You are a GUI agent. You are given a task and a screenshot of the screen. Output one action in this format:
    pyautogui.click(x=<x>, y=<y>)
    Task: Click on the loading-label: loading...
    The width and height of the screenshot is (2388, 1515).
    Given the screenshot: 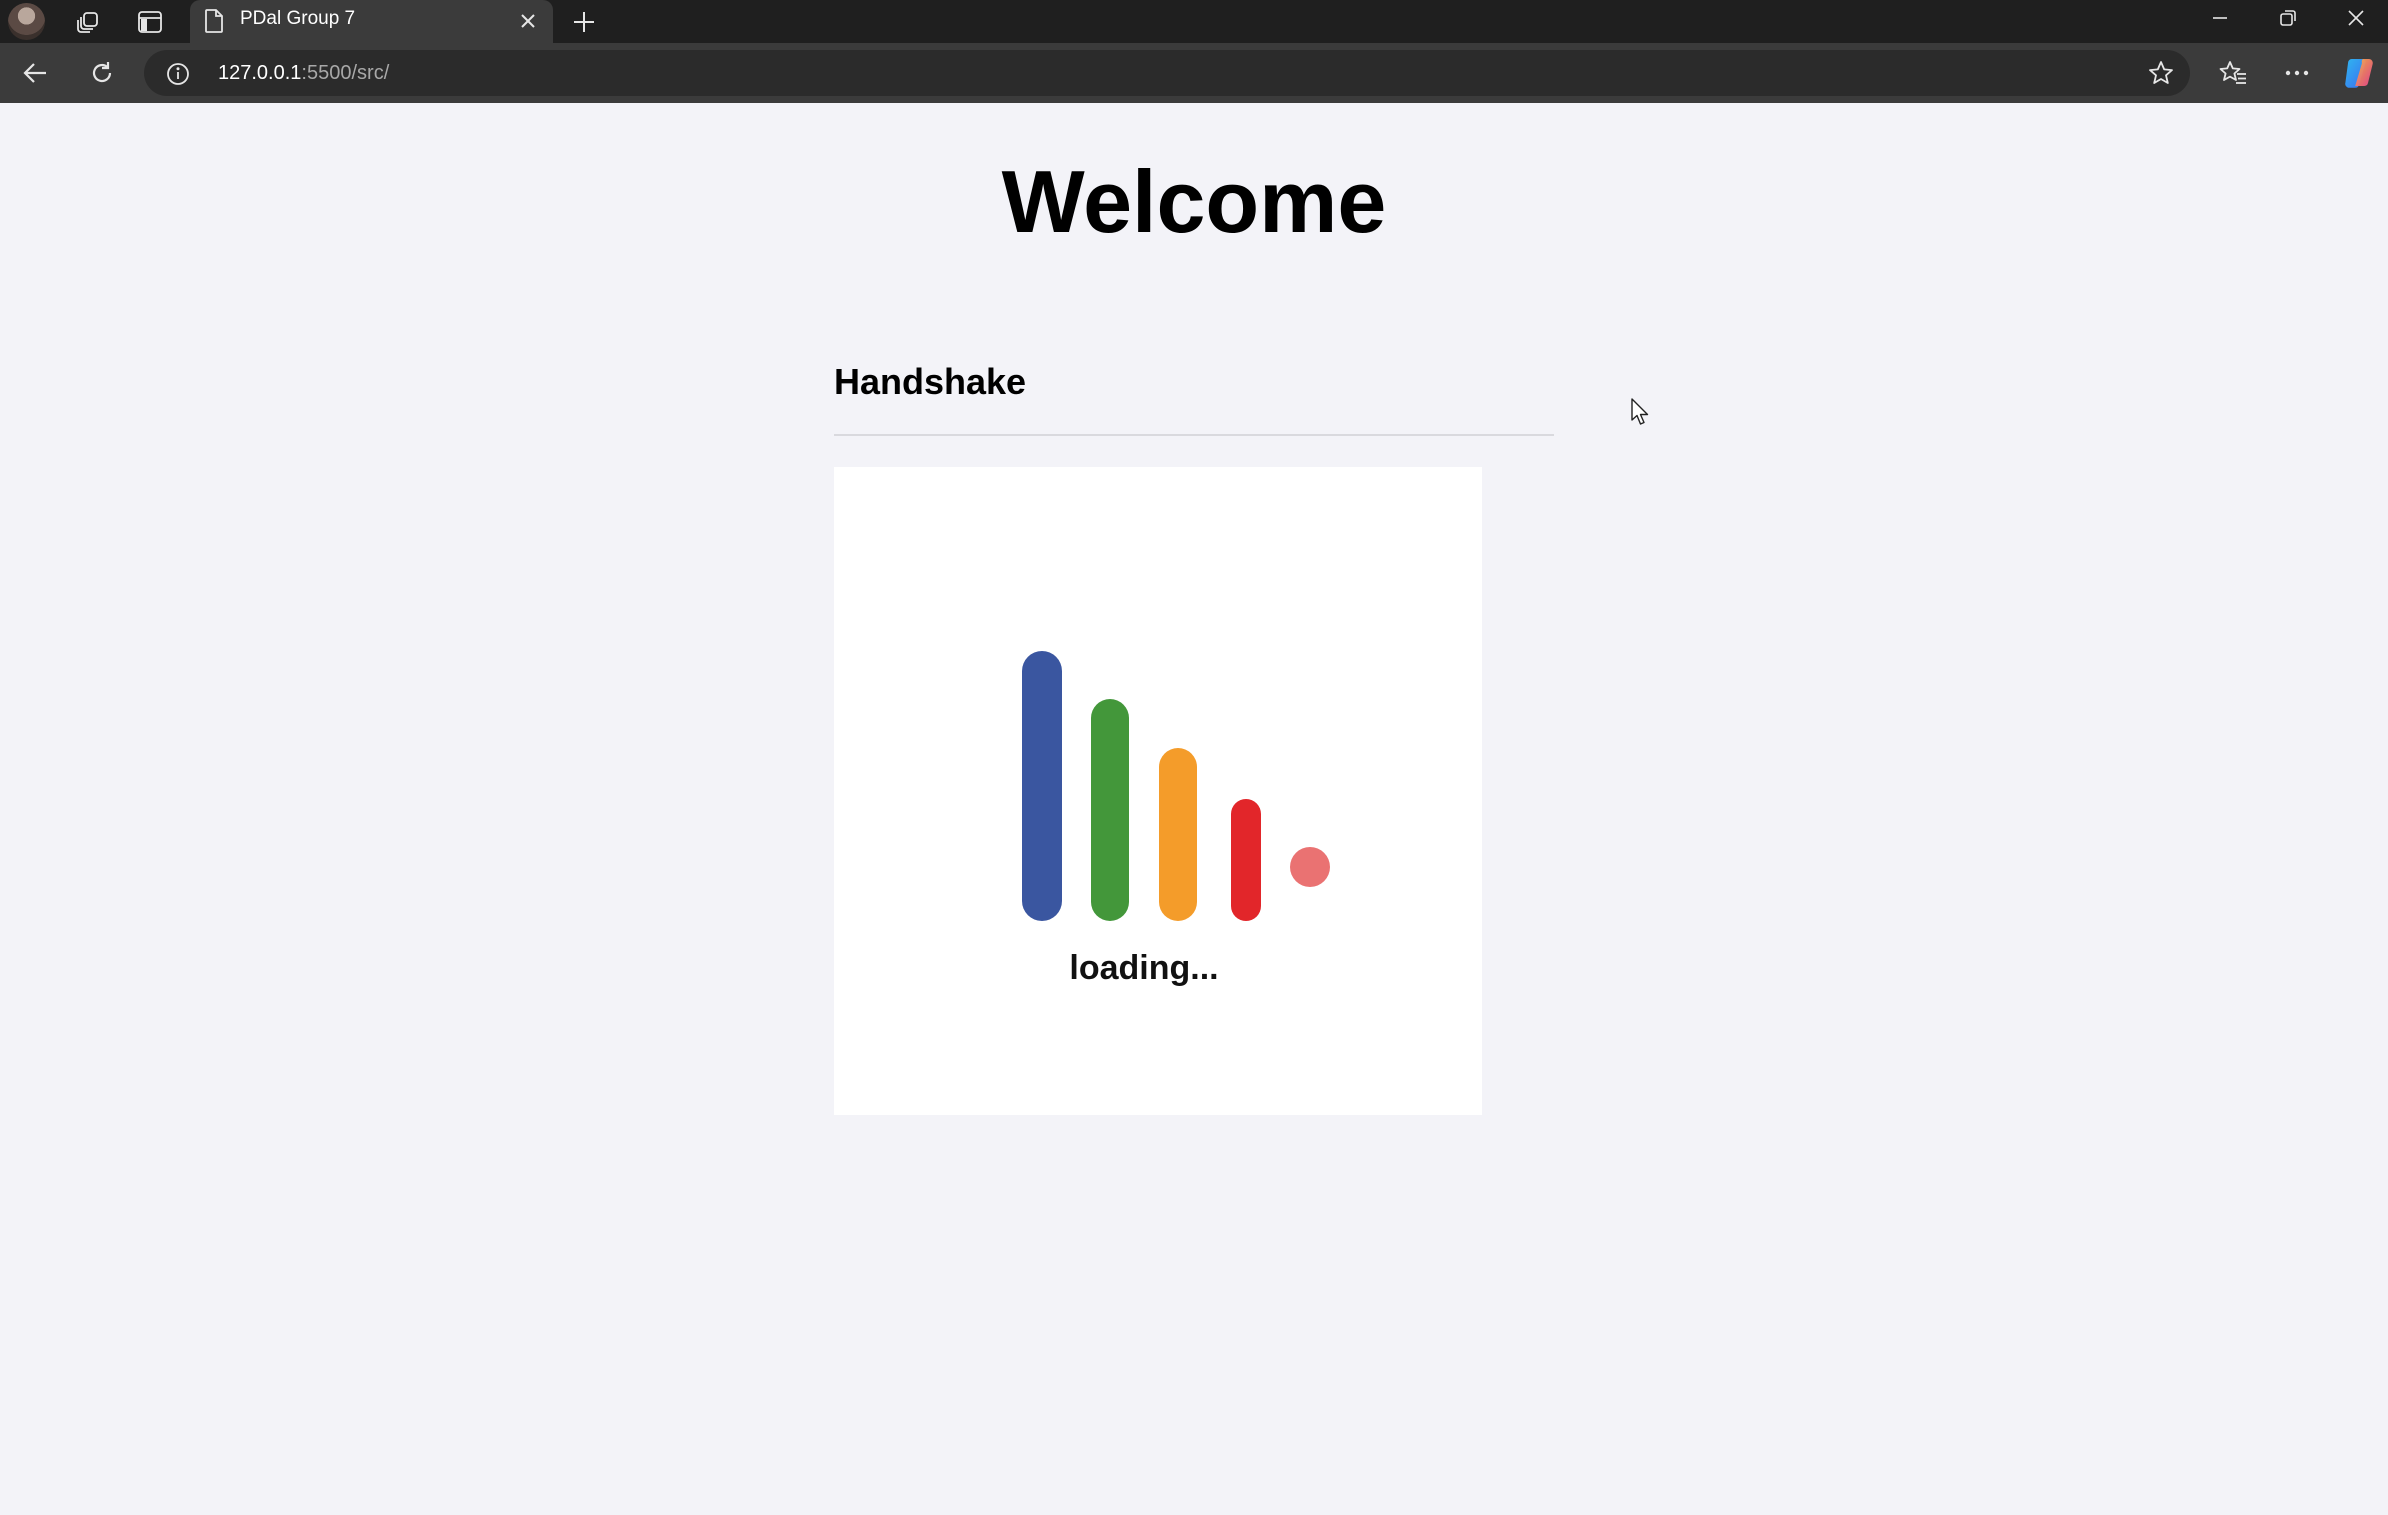 What is the action you would take?
    pyautogui.click(x=1144, y=968)
    